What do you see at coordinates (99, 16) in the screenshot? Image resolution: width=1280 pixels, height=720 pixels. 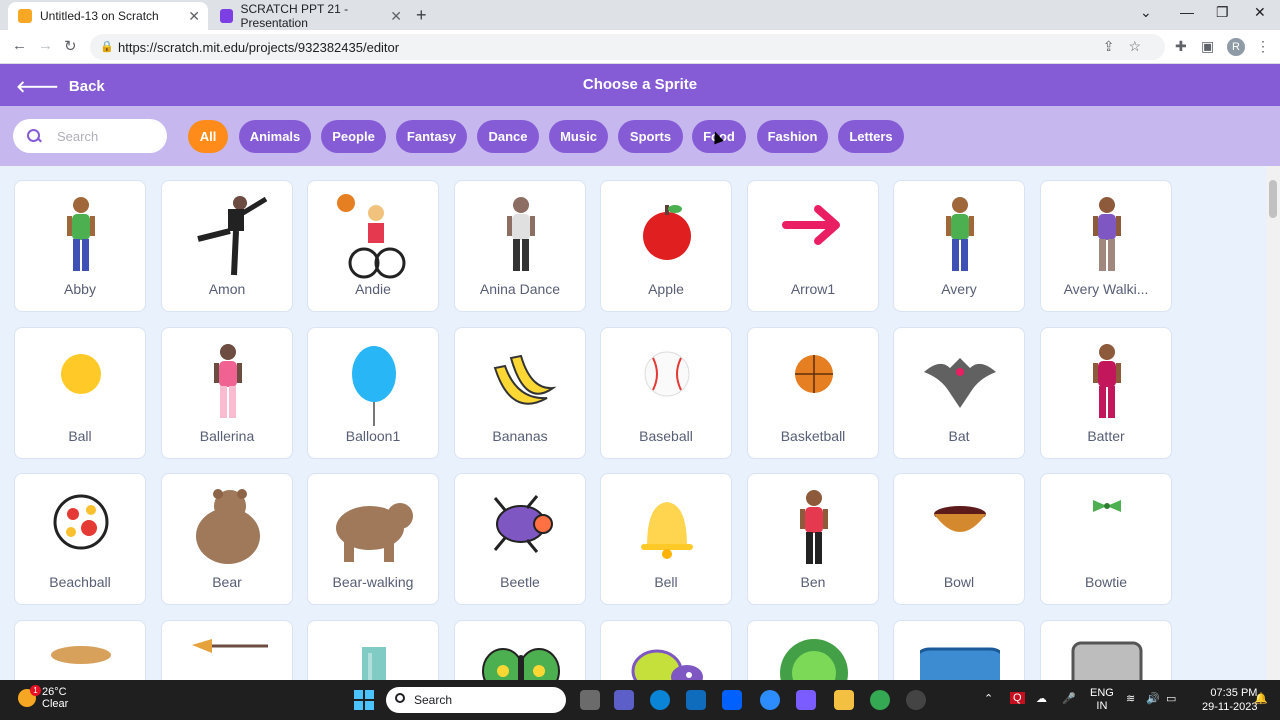 I see `tab-title: Untitled-13 on Scratch` at bounding box center [99, 16].